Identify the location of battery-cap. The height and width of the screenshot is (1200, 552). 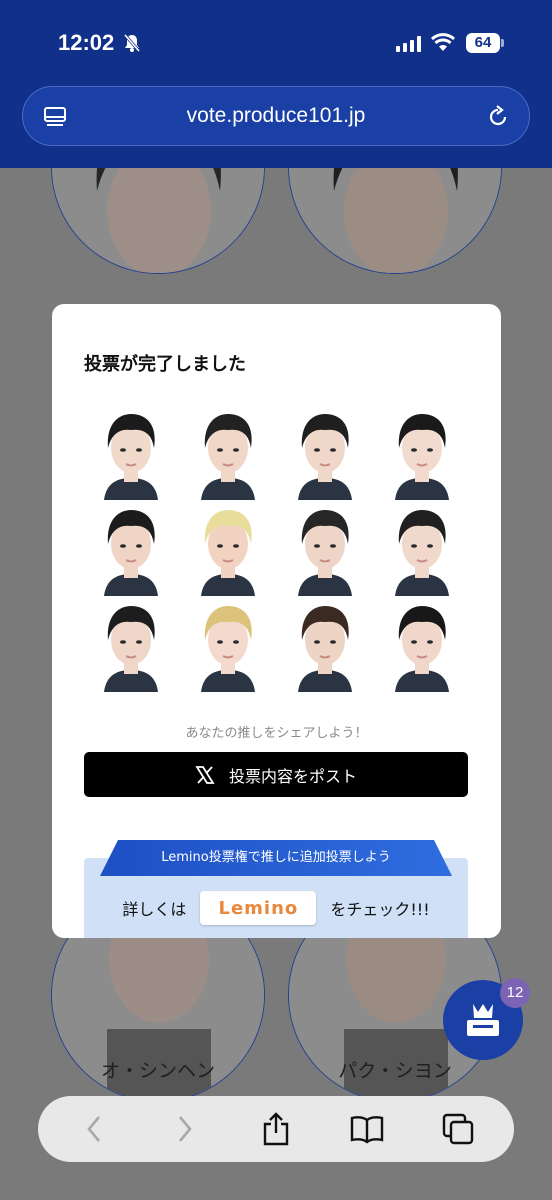
(502, 43).